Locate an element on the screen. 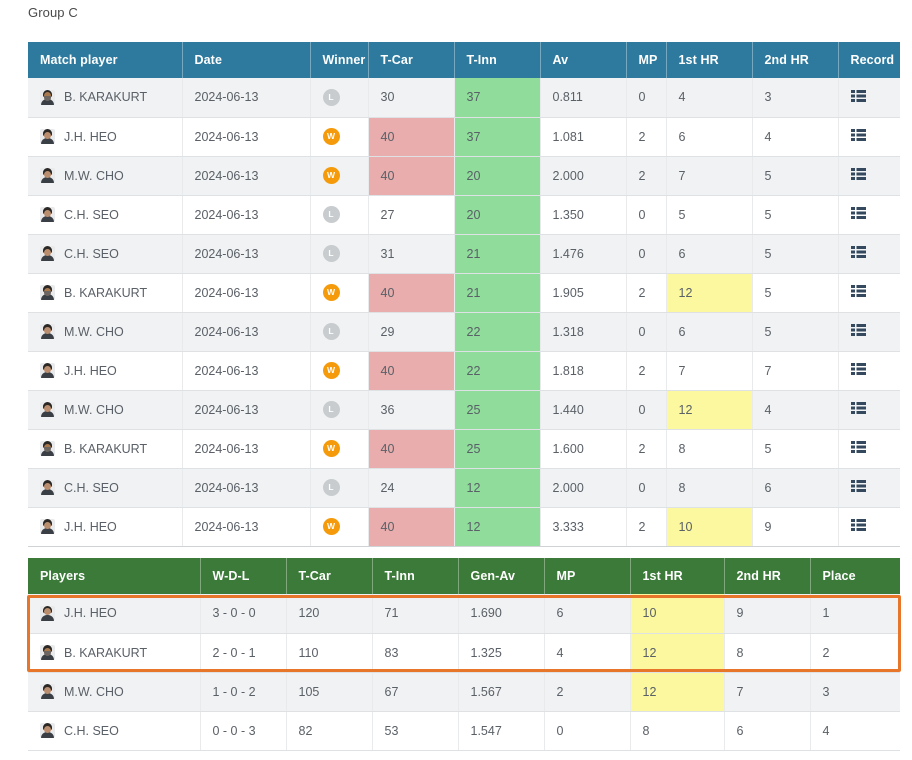  table-row: J.H. HEO 2024-06-13 W 40 12 3.333 2 10 9 is located at coordinates (464, 527).